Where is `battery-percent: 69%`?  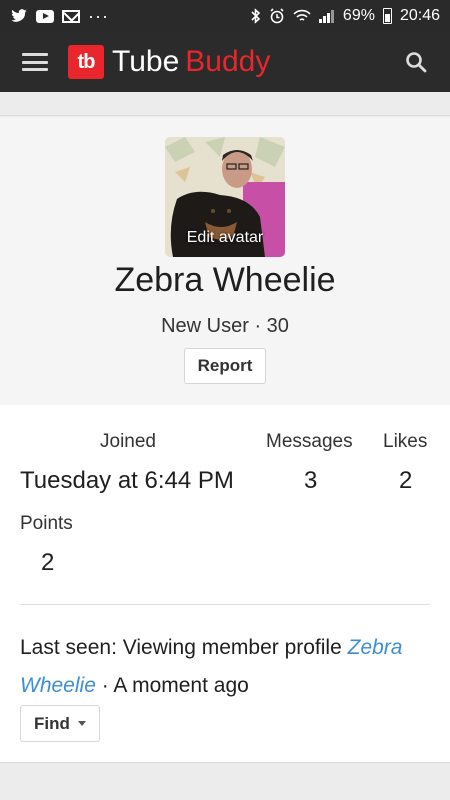
battery-percent: 69% is located at coordinates (358, 15).